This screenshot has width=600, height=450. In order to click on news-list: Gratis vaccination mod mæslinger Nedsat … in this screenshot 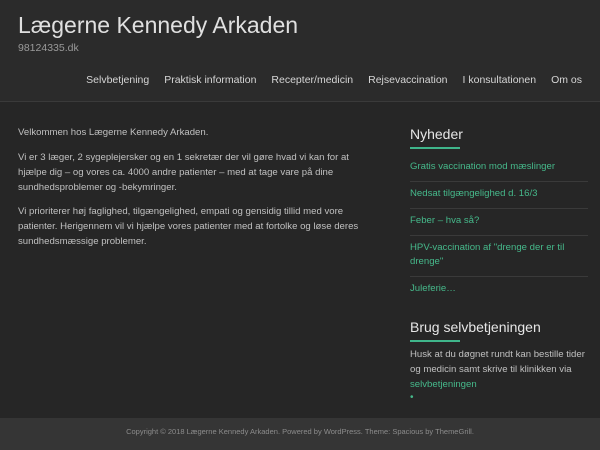, I will do `click(499, 229)`.